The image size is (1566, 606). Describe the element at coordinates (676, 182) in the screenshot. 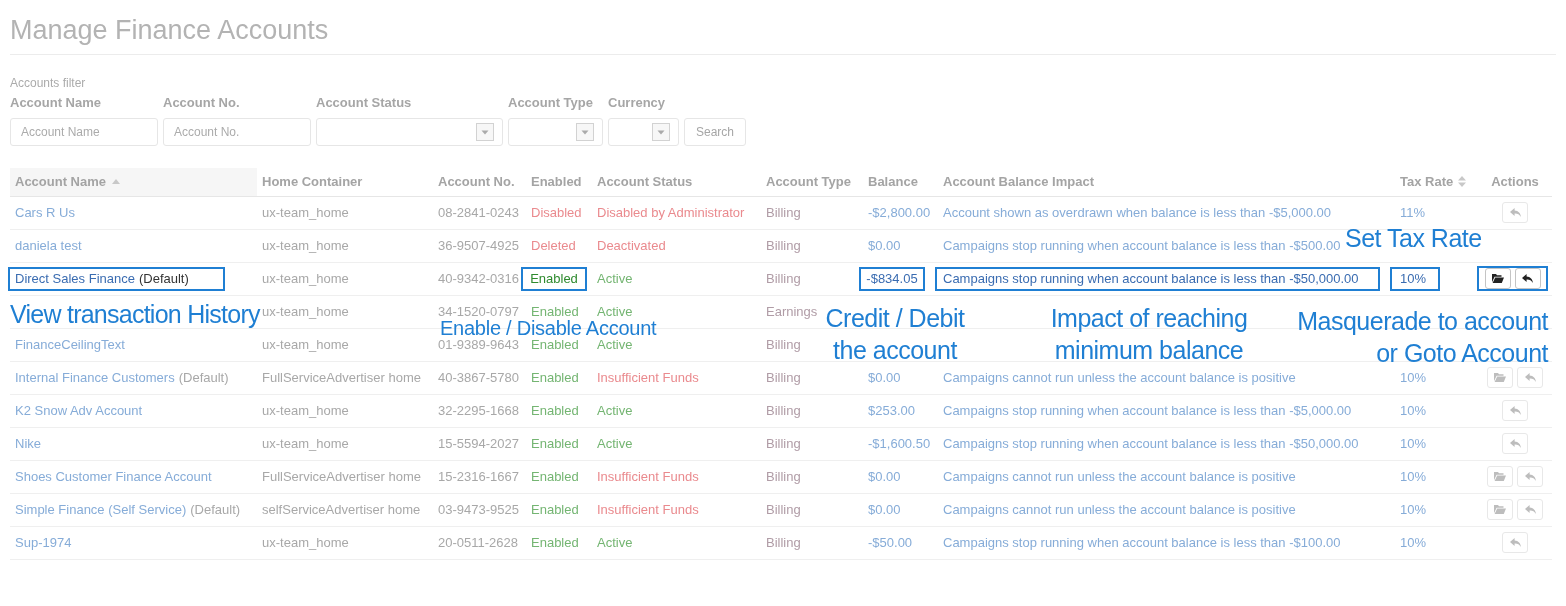

I see `column-header: Account Status` at that location.